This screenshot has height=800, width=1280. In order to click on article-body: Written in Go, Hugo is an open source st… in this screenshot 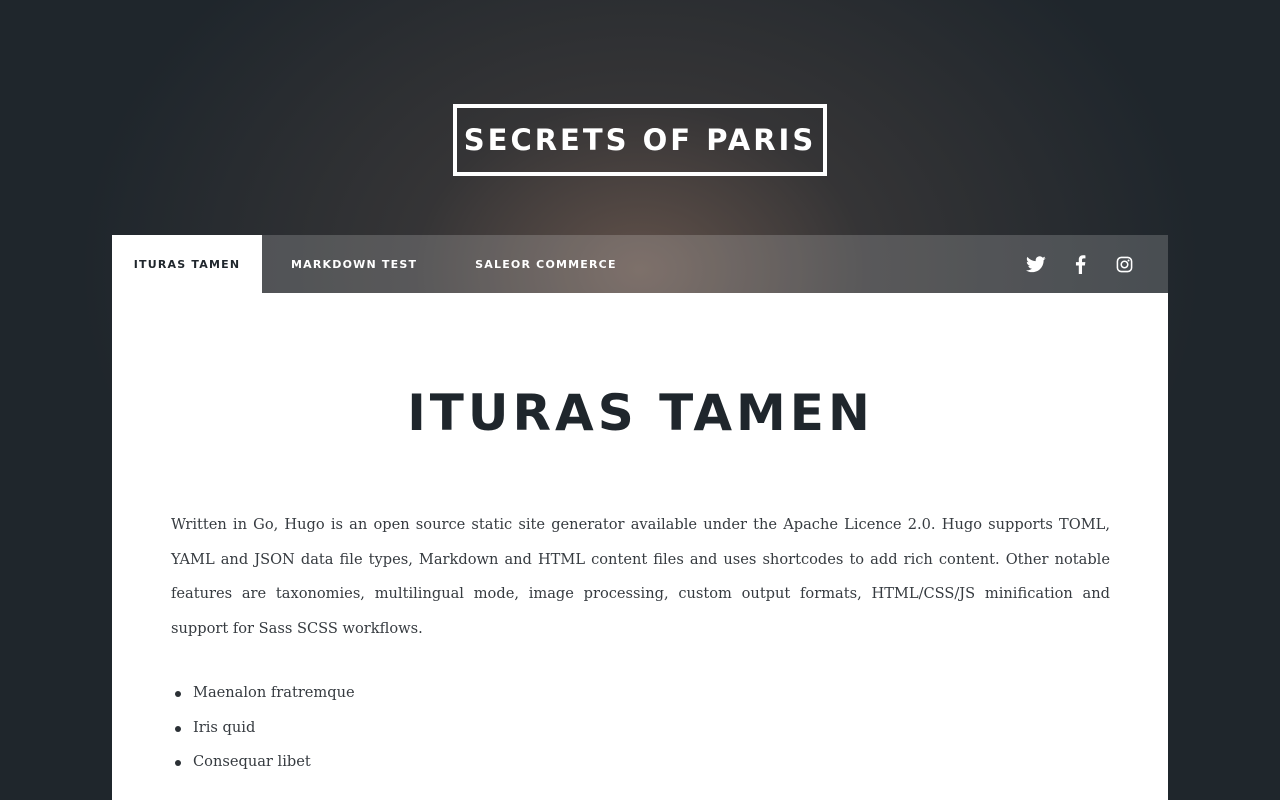, I will do `click(640, 577)`.